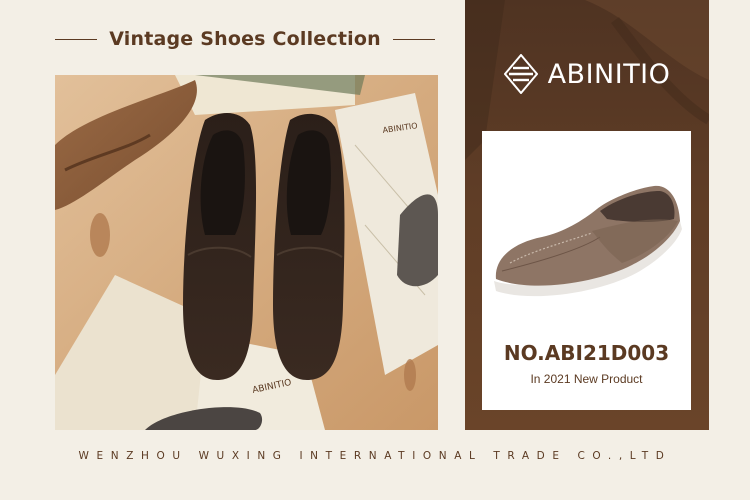  What do you see at coordinates (588, 241) in the screenshot?
I see `taupe-suede-loafer-icon` at bounding box center [588, 241].